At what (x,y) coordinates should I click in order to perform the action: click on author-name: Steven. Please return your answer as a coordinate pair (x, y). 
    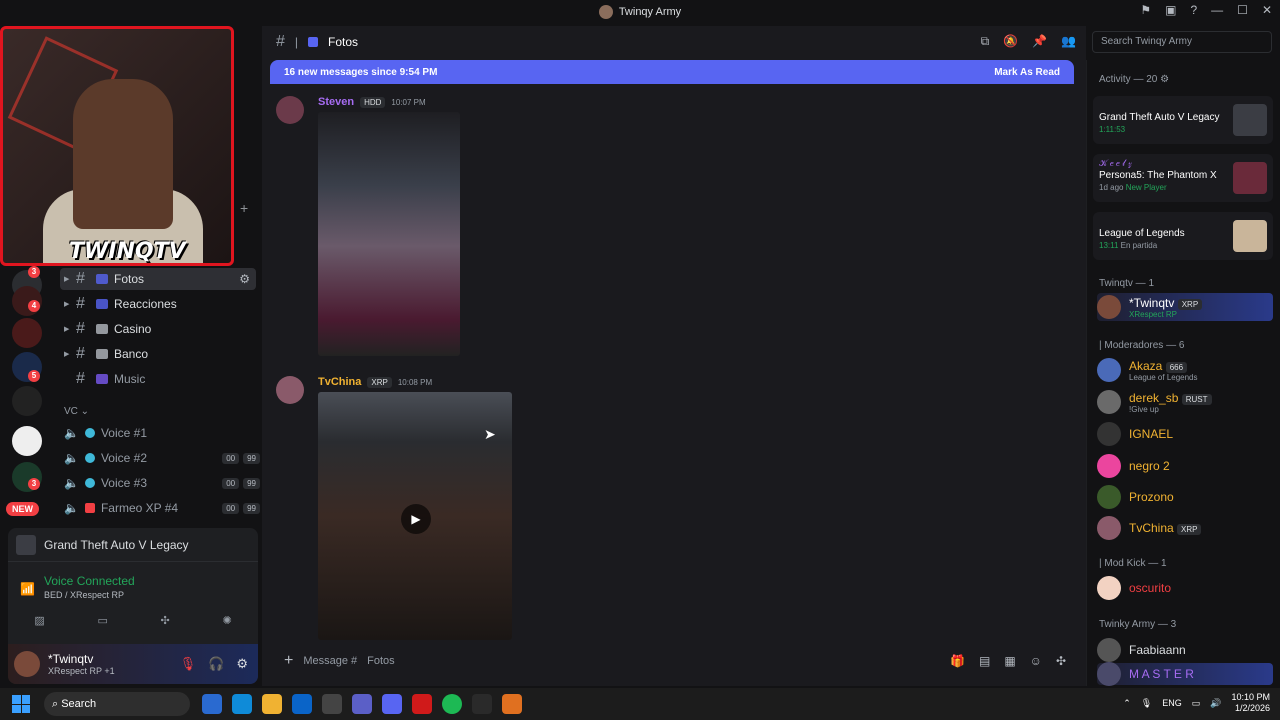
    Looking at the image, I should click on (336, 102).